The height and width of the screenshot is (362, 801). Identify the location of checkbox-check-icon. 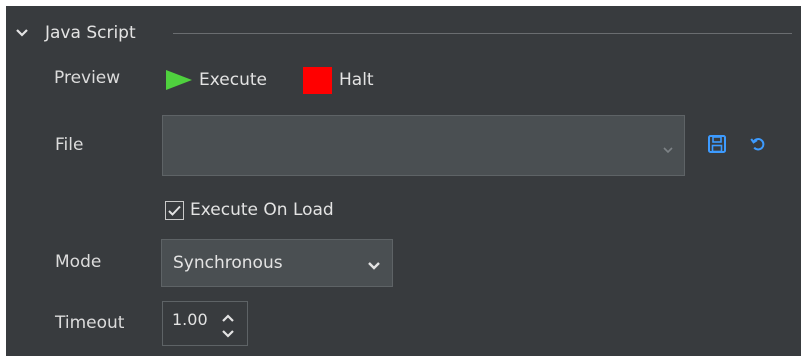
(174, 210).